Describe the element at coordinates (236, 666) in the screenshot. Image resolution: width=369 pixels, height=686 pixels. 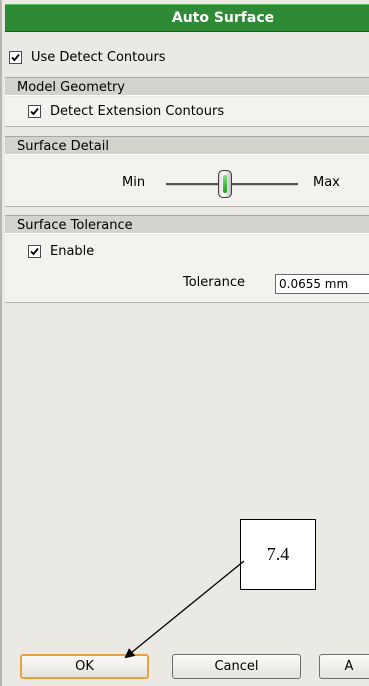
I see `cancel-button: Cancel` at that location.